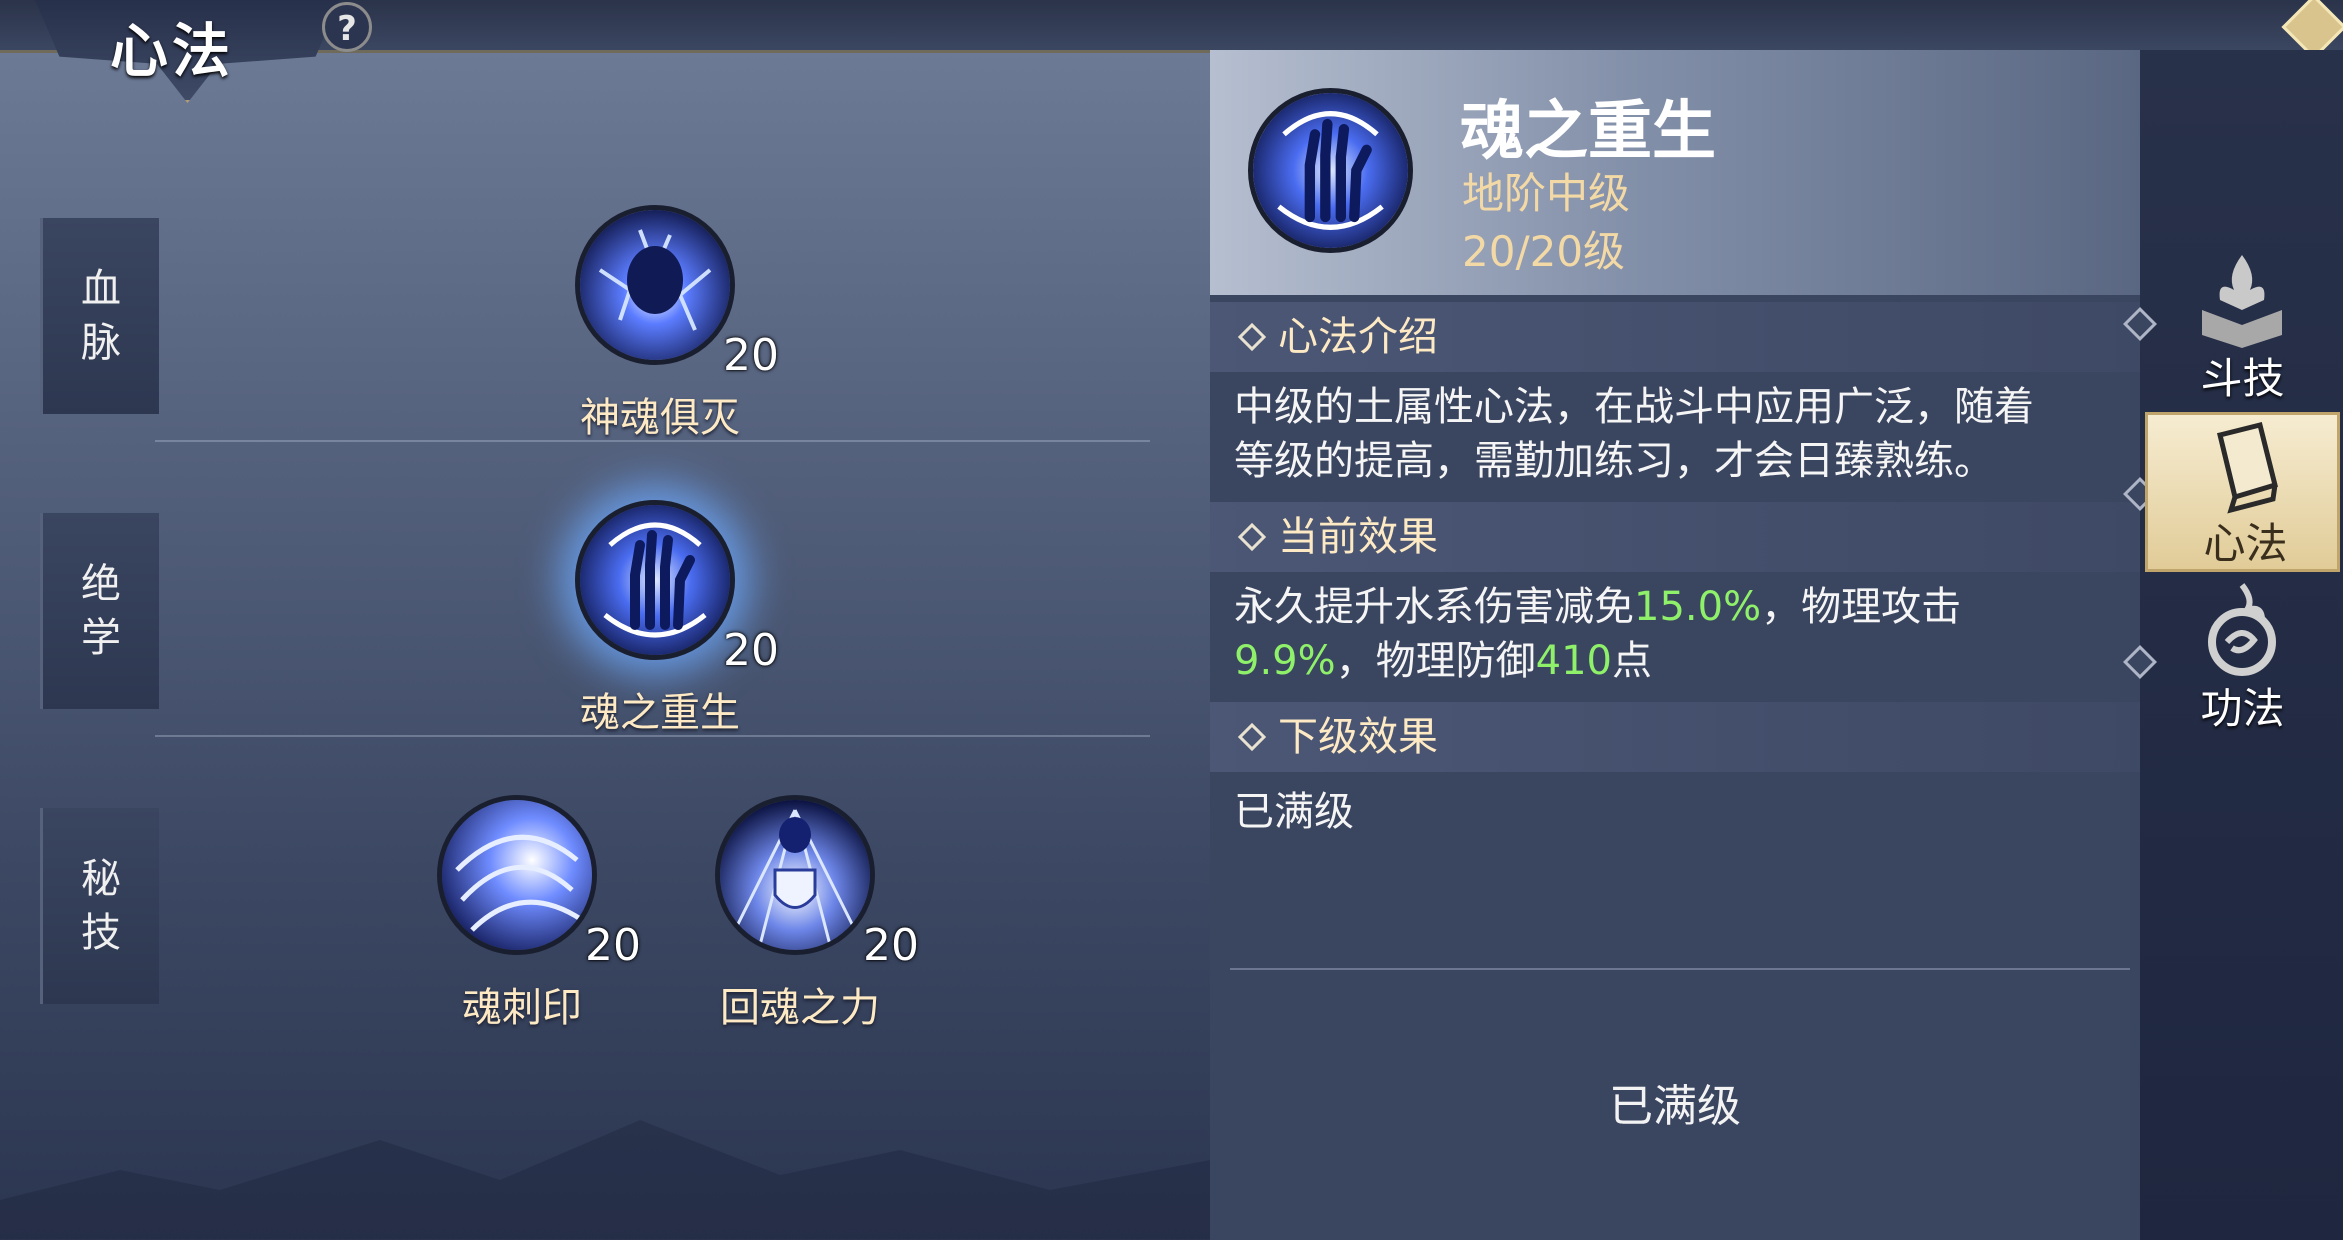 This screenshot has height=1240, width=2343. Describe the element at coordinates (1614, 461) in the screenshot. I see `intro-line: 等级的提高，需勤加练习，才会日臻熟练。` at that location.